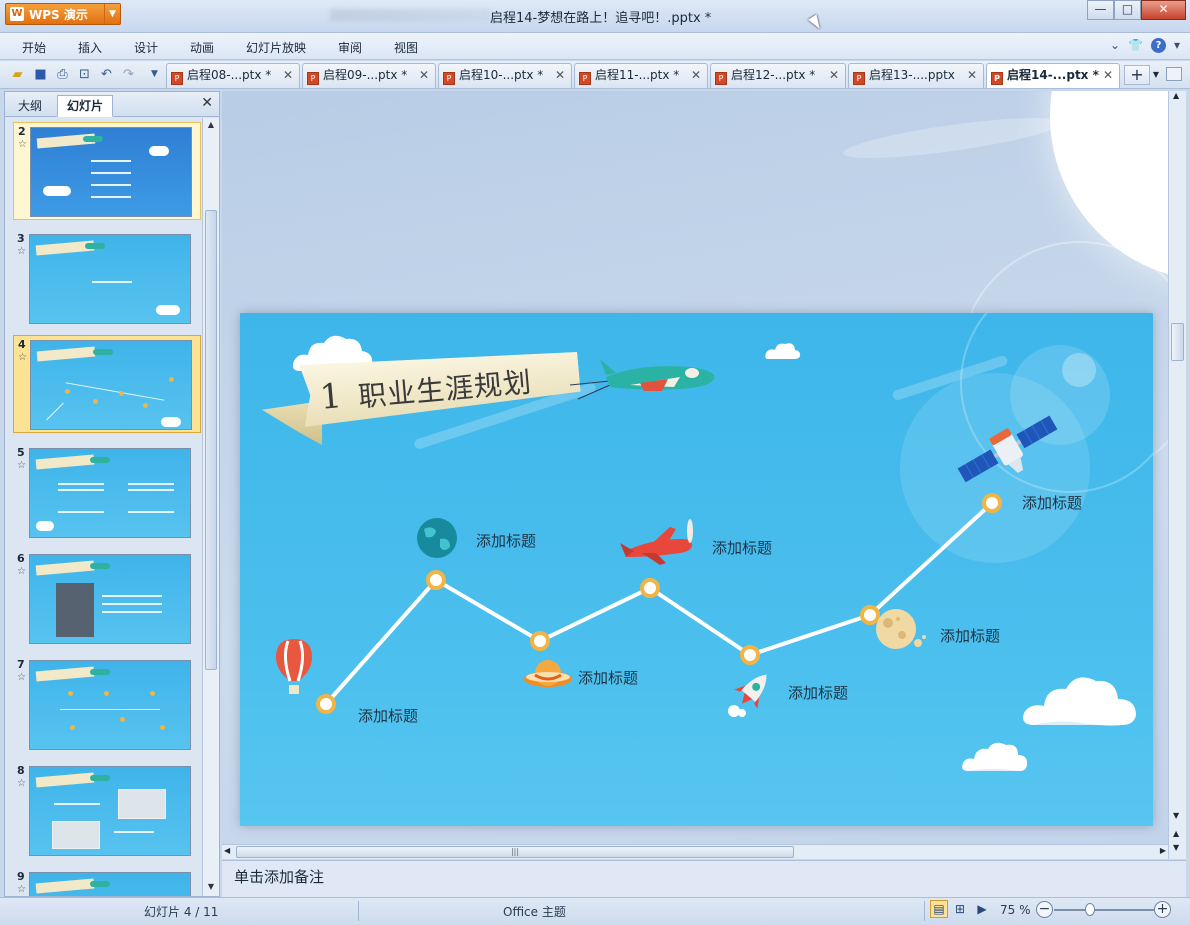 This screenshot has width=1190, height=925. I want to click on slide-thumb-6: 6 ☆, so click(107, 599).